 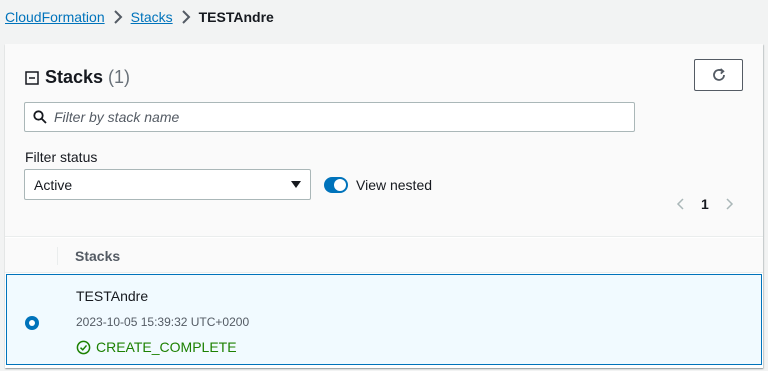 What do you see at coordinates (394, 185) in the screenshot?
I see `view-nested-label: View nested` at bounding box center [394, 185].